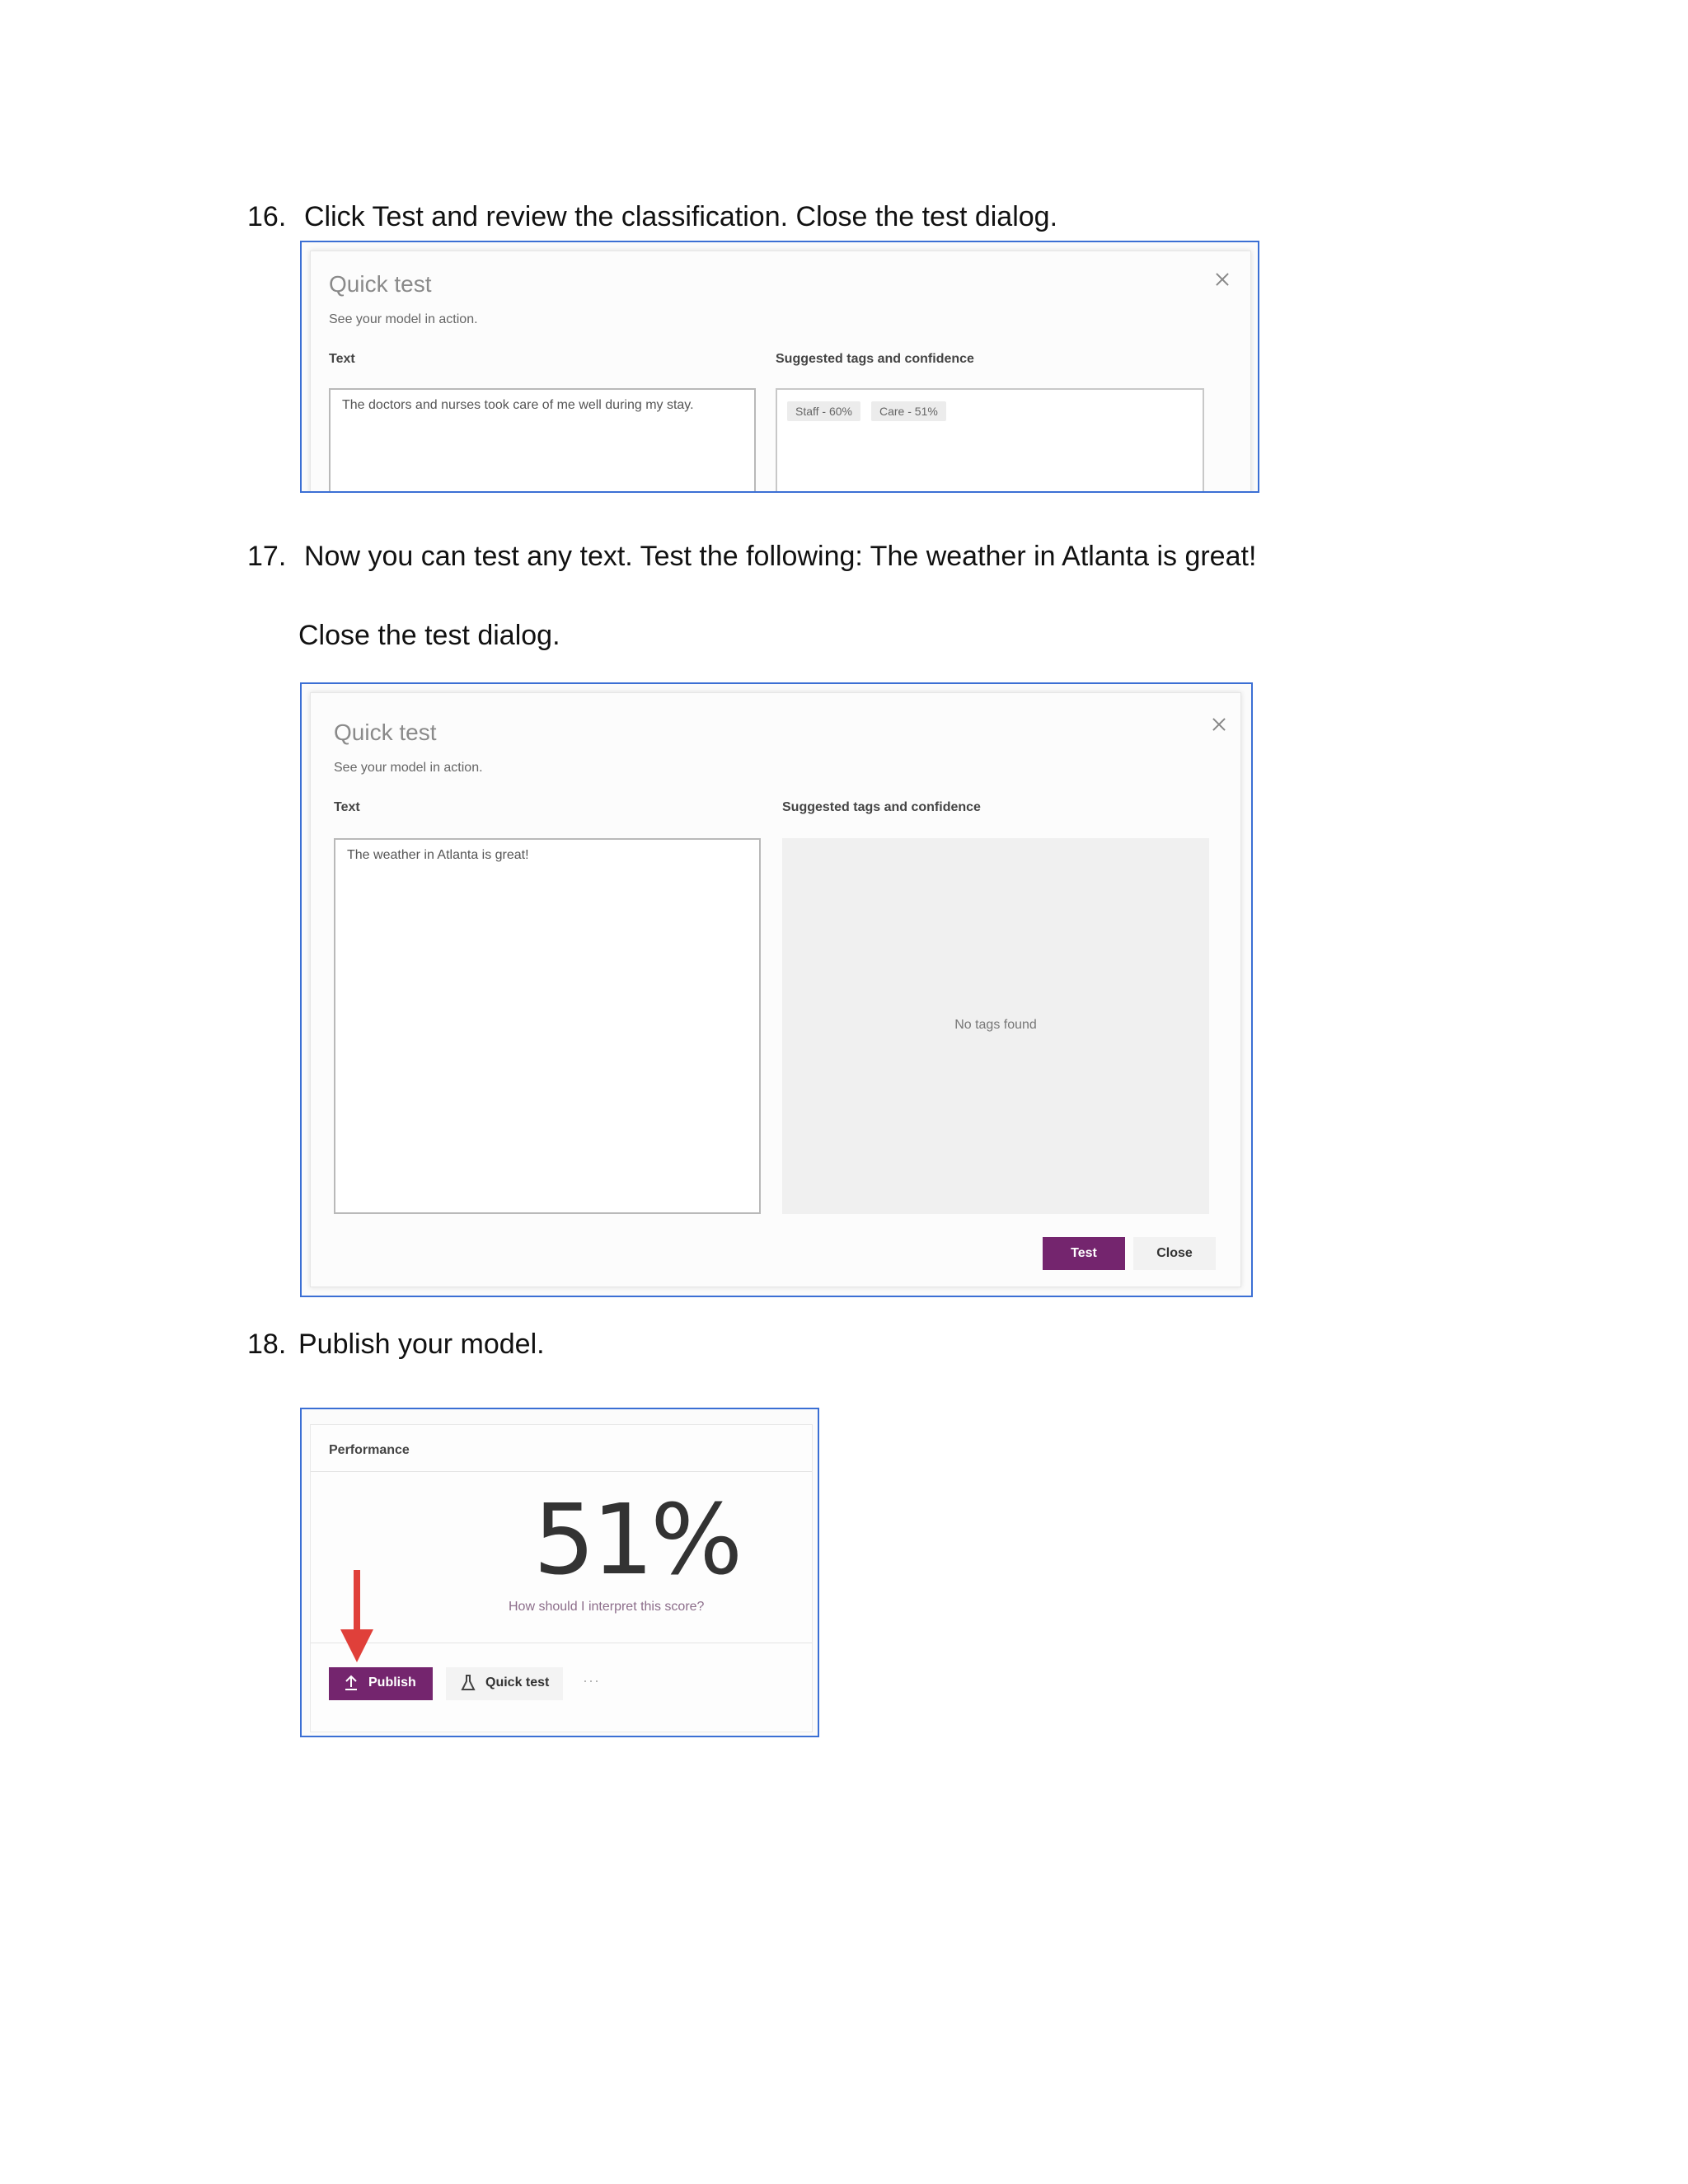 The width and height of the screenshot is (1688, 2184). I want to click on quick-test-label: Quick test, so click(517, 1682).